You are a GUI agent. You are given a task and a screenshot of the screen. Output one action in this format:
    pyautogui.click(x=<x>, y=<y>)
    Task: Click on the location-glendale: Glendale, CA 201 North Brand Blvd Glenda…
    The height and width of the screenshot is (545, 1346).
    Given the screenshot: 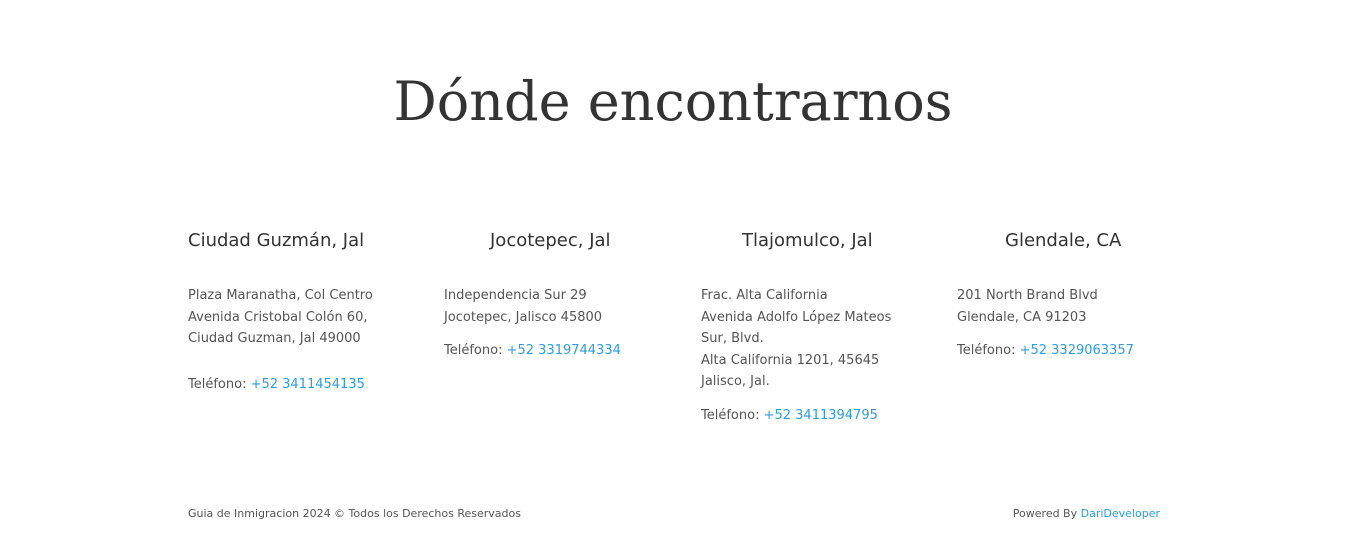 What is the action you would take?
    pyautogui.click(x=1077, y=293)
    